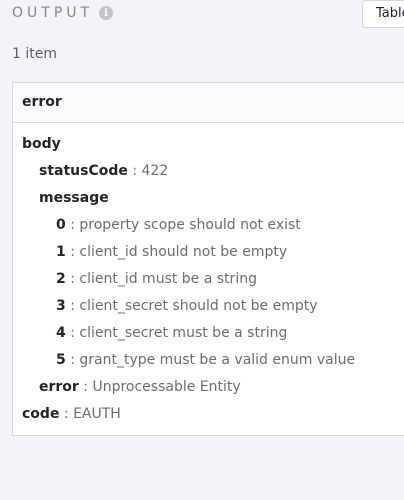  What do you see at coordinates (190, 225) in the screenshot?
I see `tree-value: property scope should not exist` at bounding box center [190, 225].